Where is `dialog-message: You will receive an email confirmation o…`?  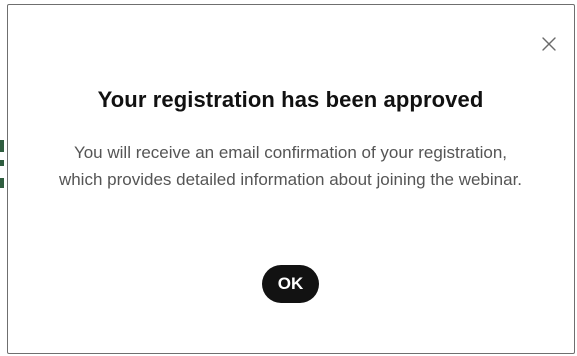 dialog-message: You will receive an email confirmation o… is located at coordinates (290, 166).